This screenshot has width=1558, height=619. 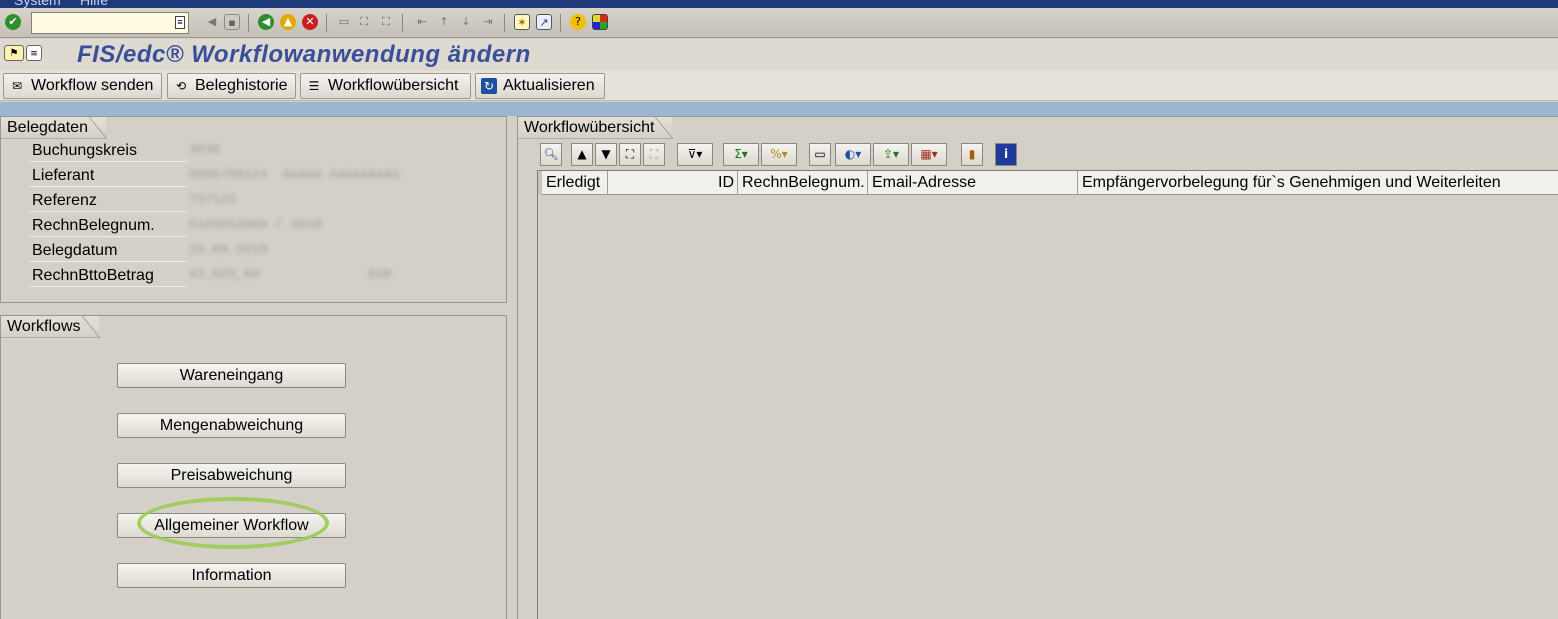 What do you see at coordinates (304, 54) in the screenshot?
I see `page-title: FIS/edc® Workflowanwendung ändern` at bounding box center [304, 54].